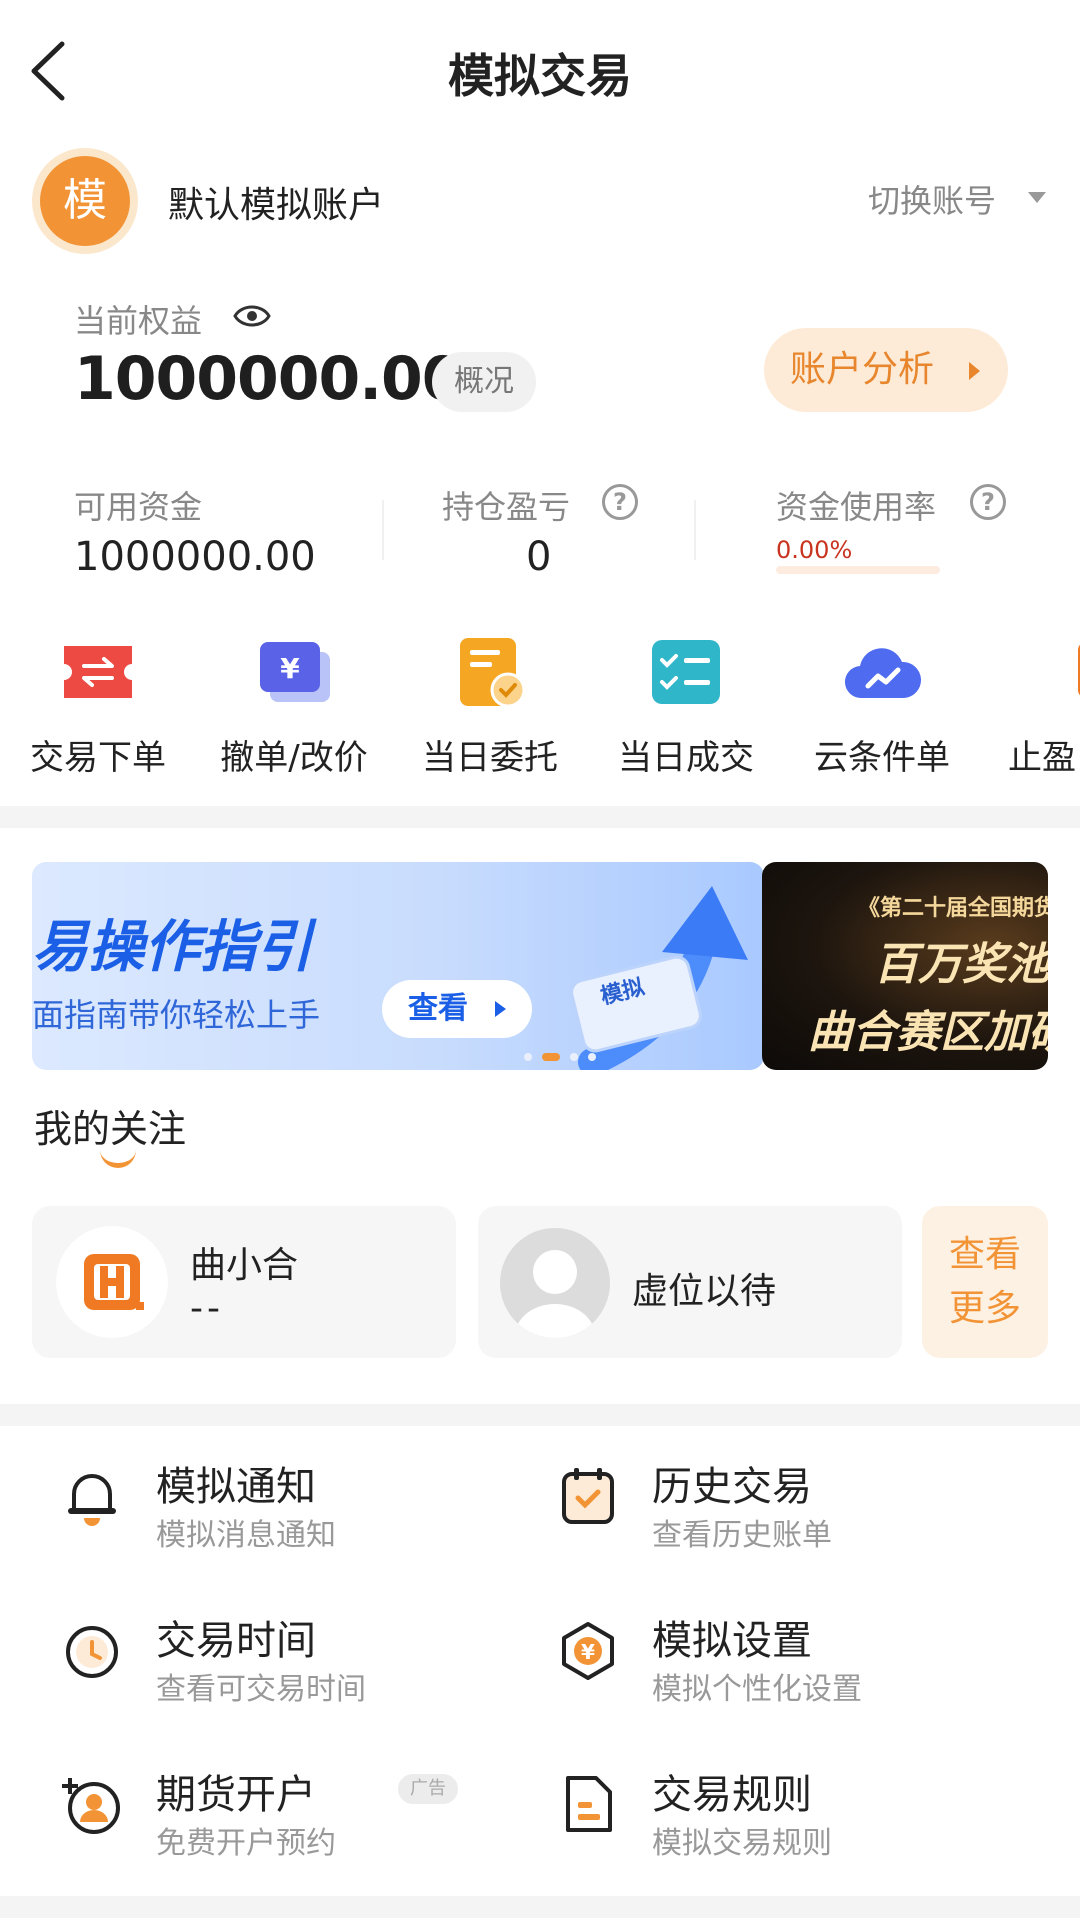 The image size is (1080, 1918). What do you see at coordinates (985, 1282) in the screenshot?
I see `view-more-button: 查看 更多` at bounding box center [985, 1282].